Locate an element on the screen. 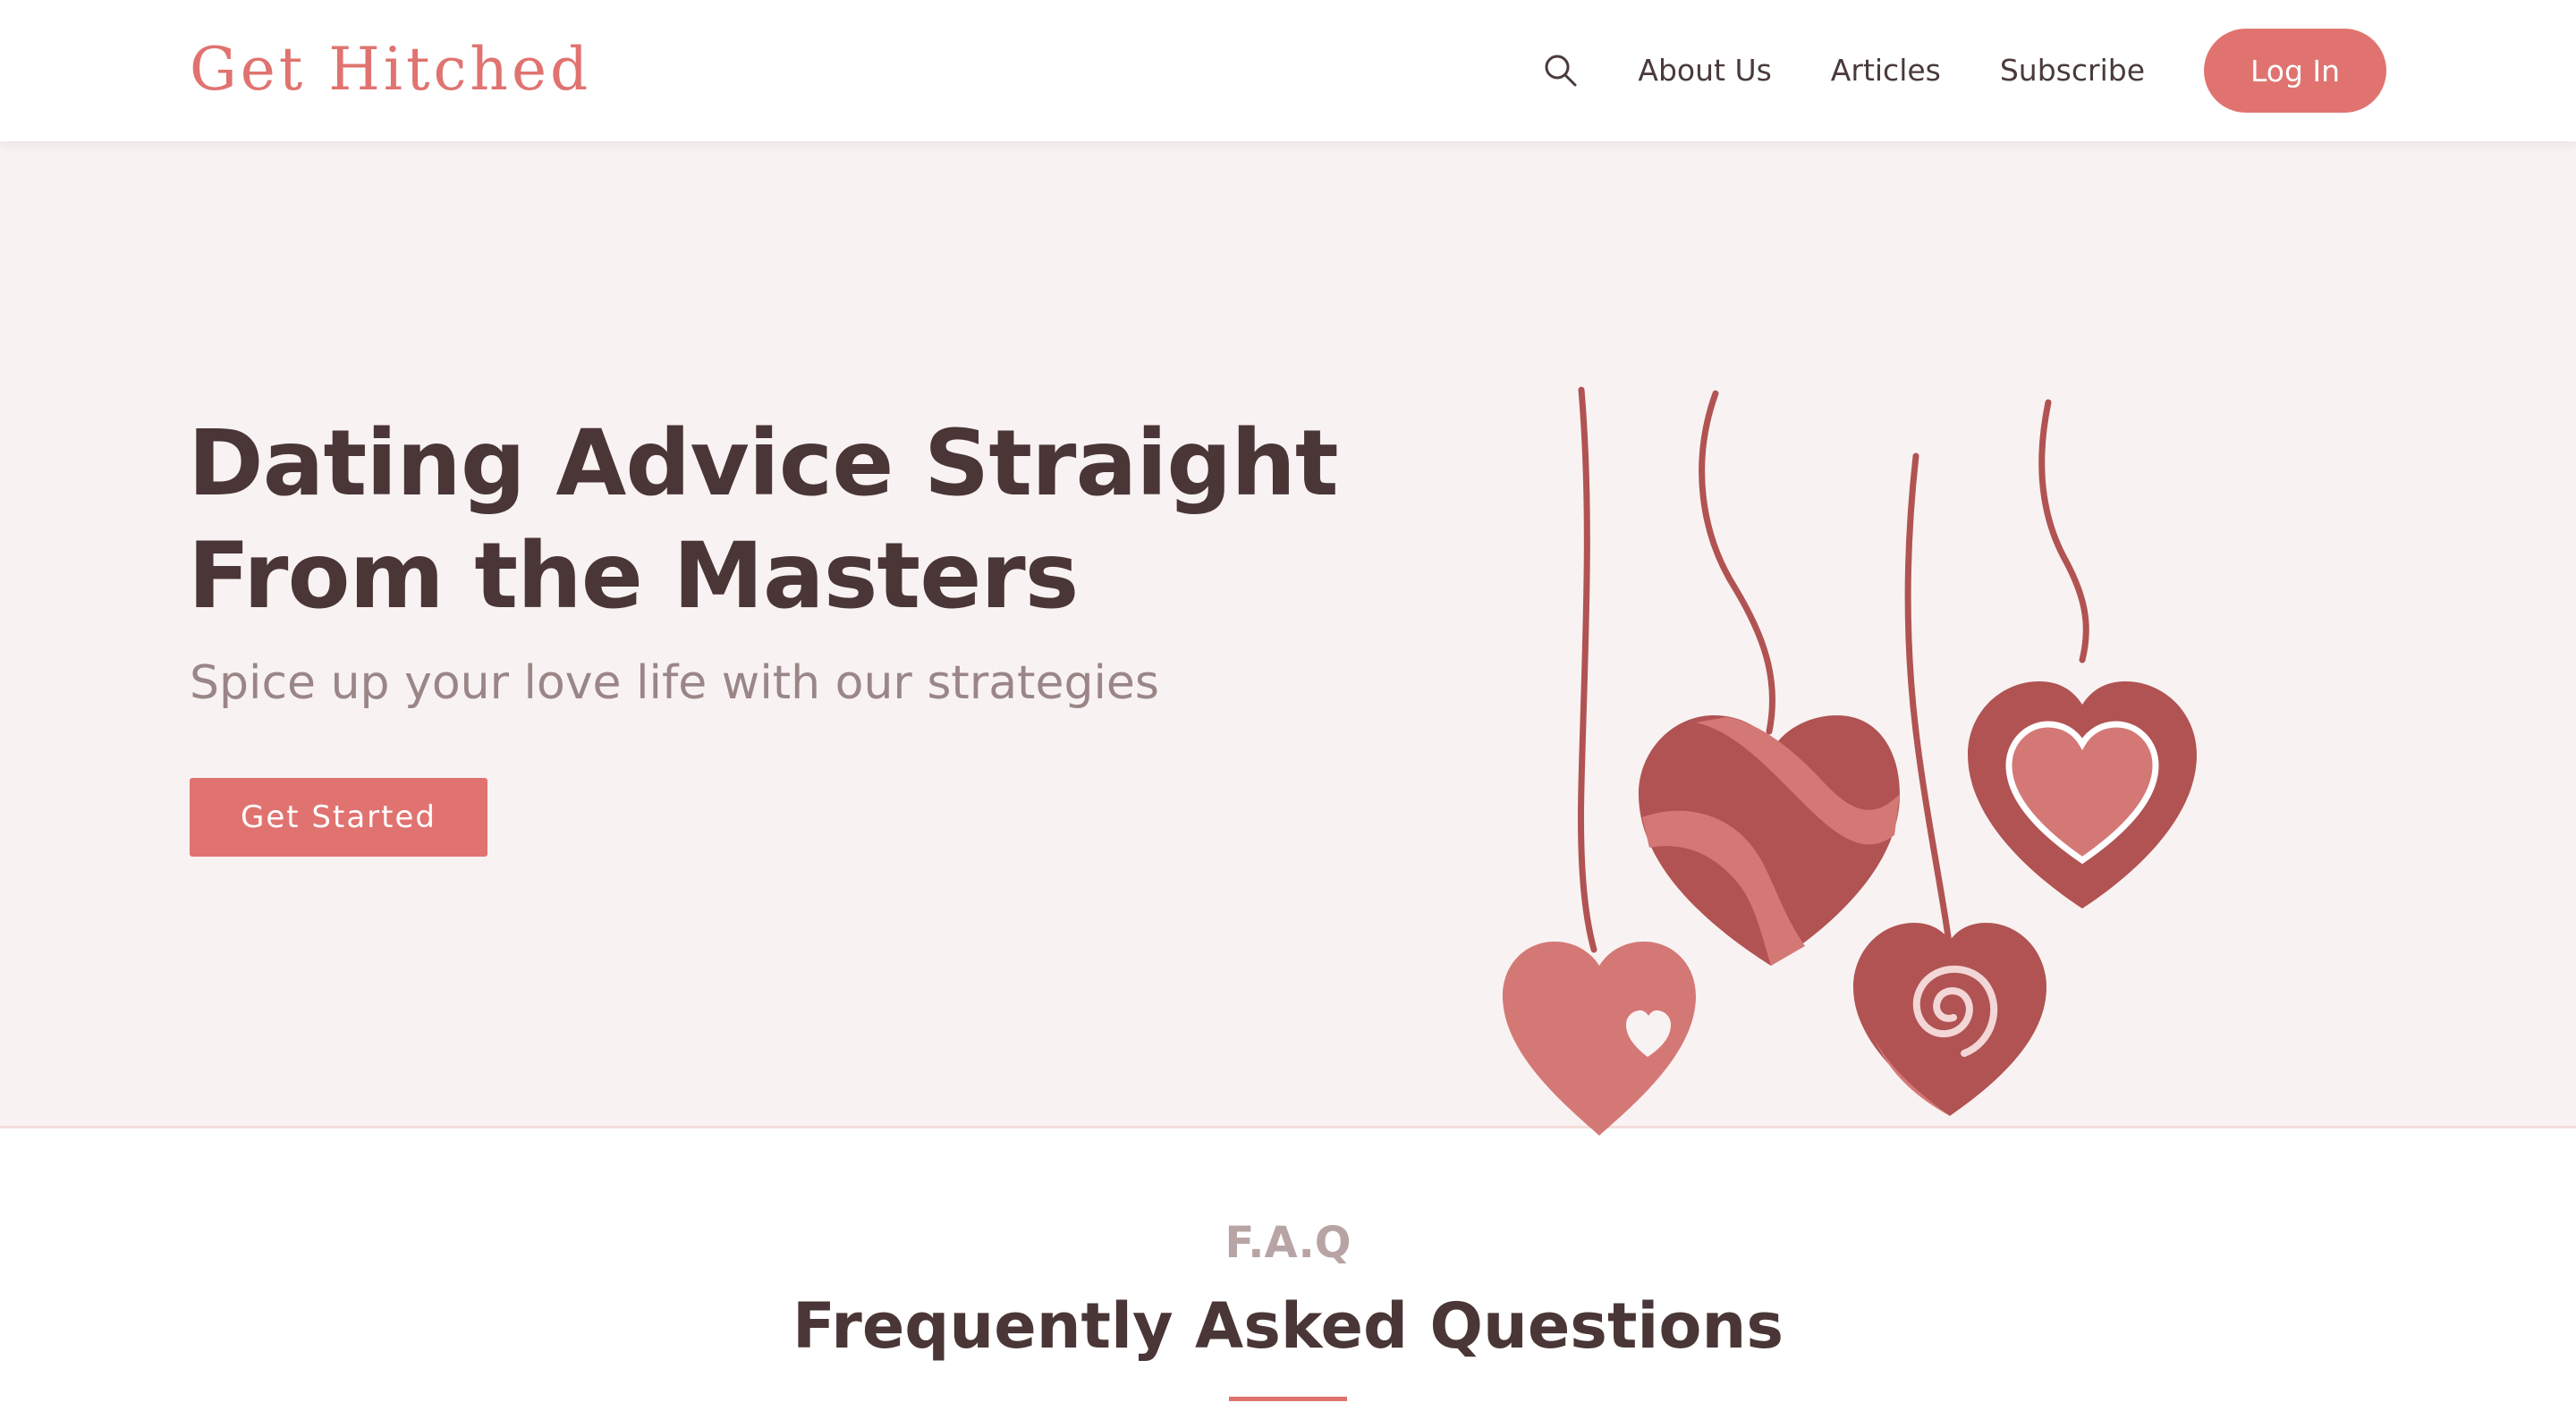  faq-title: Frequently Asked Questions is located at coordinates (1288, 1326).